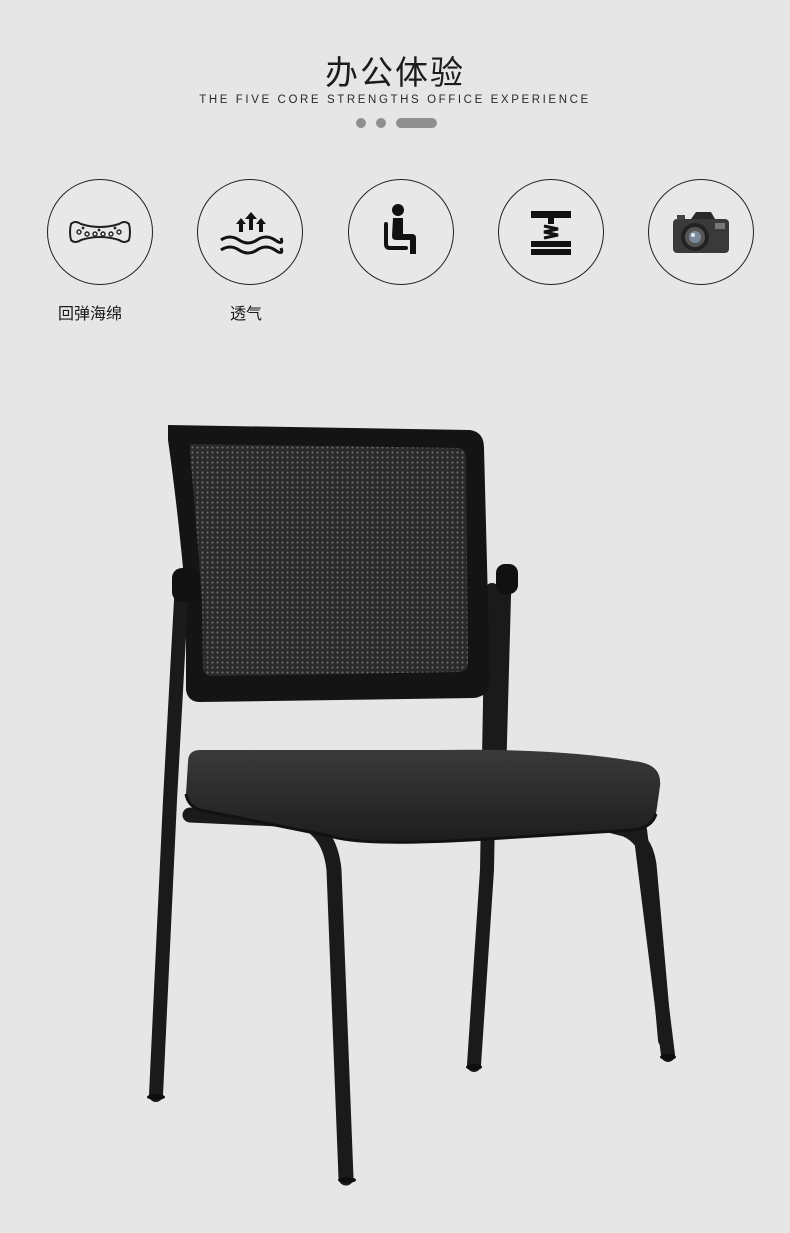 Image resolution: width=790 pixels, height=1233 pixels. I want to click on feature-sponge, so click(100, 232).